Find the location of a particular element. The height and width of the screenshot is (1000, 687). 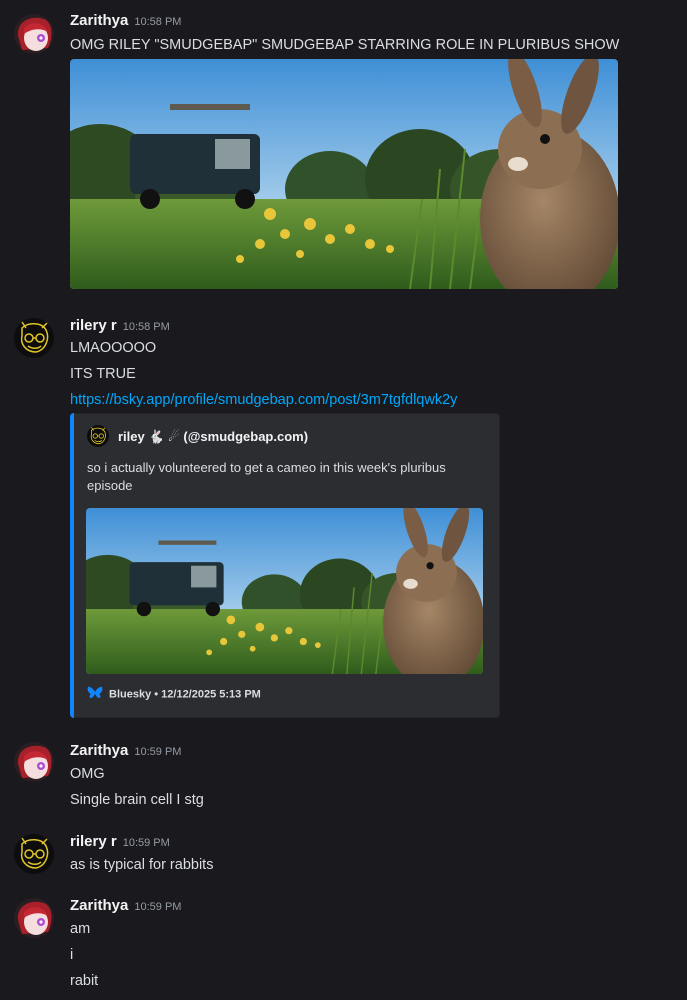

message-text: rabit is located at coordinates (84, 981).